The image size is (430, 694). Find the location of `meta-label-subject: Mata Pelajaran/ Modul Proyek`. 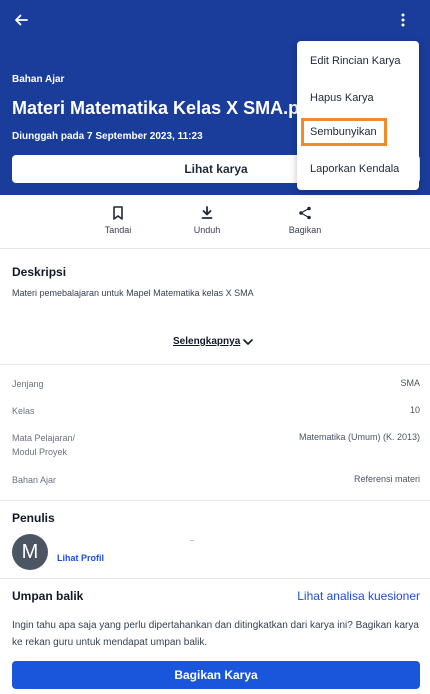

meta-label-subject: Mata Pelajaran/ Modul Proyek is located at coordinates (44, 445).